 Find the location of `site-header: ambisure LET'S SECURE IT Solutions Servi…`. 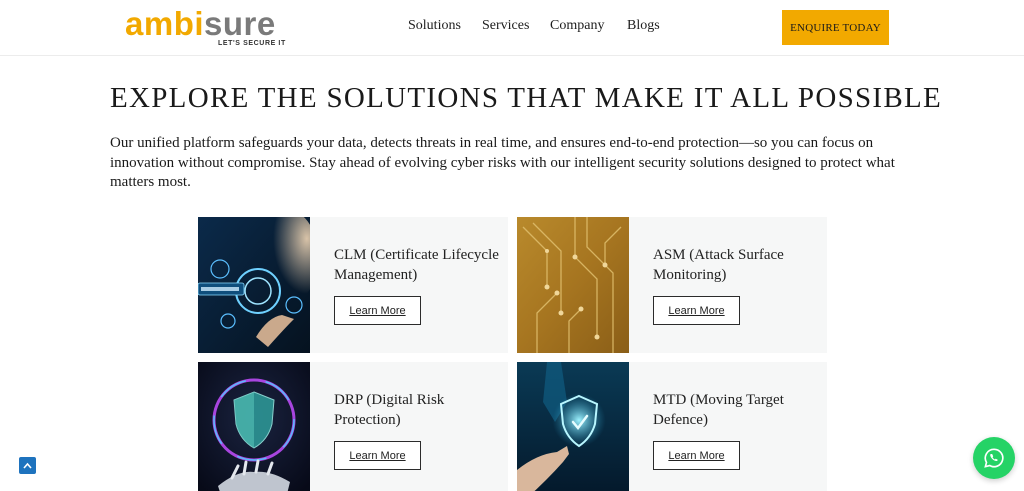

site-header: ambisure LET'S SECURE IT Solutions Servi… is located at coordinates (512, 28).